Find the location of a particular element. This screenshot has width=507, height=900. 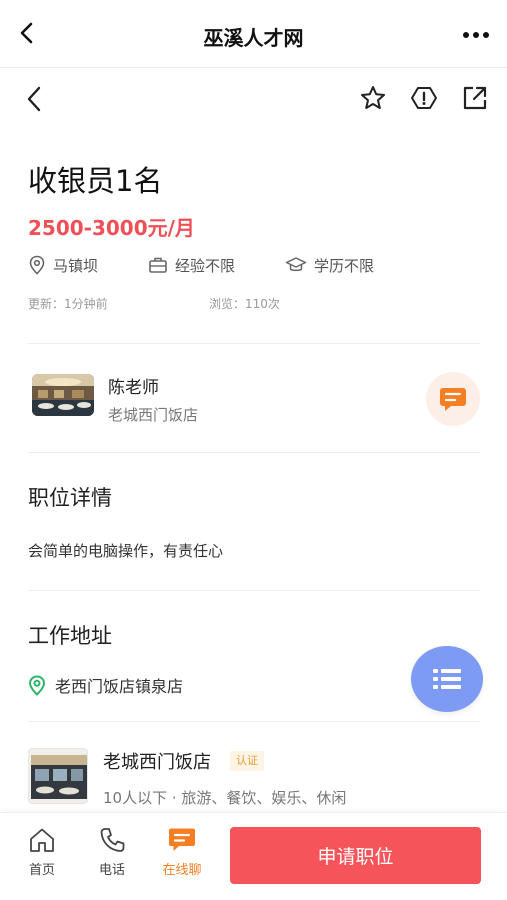

work-address-text: 老西门饭店镇泉店 is located at coordinates (119, 686).